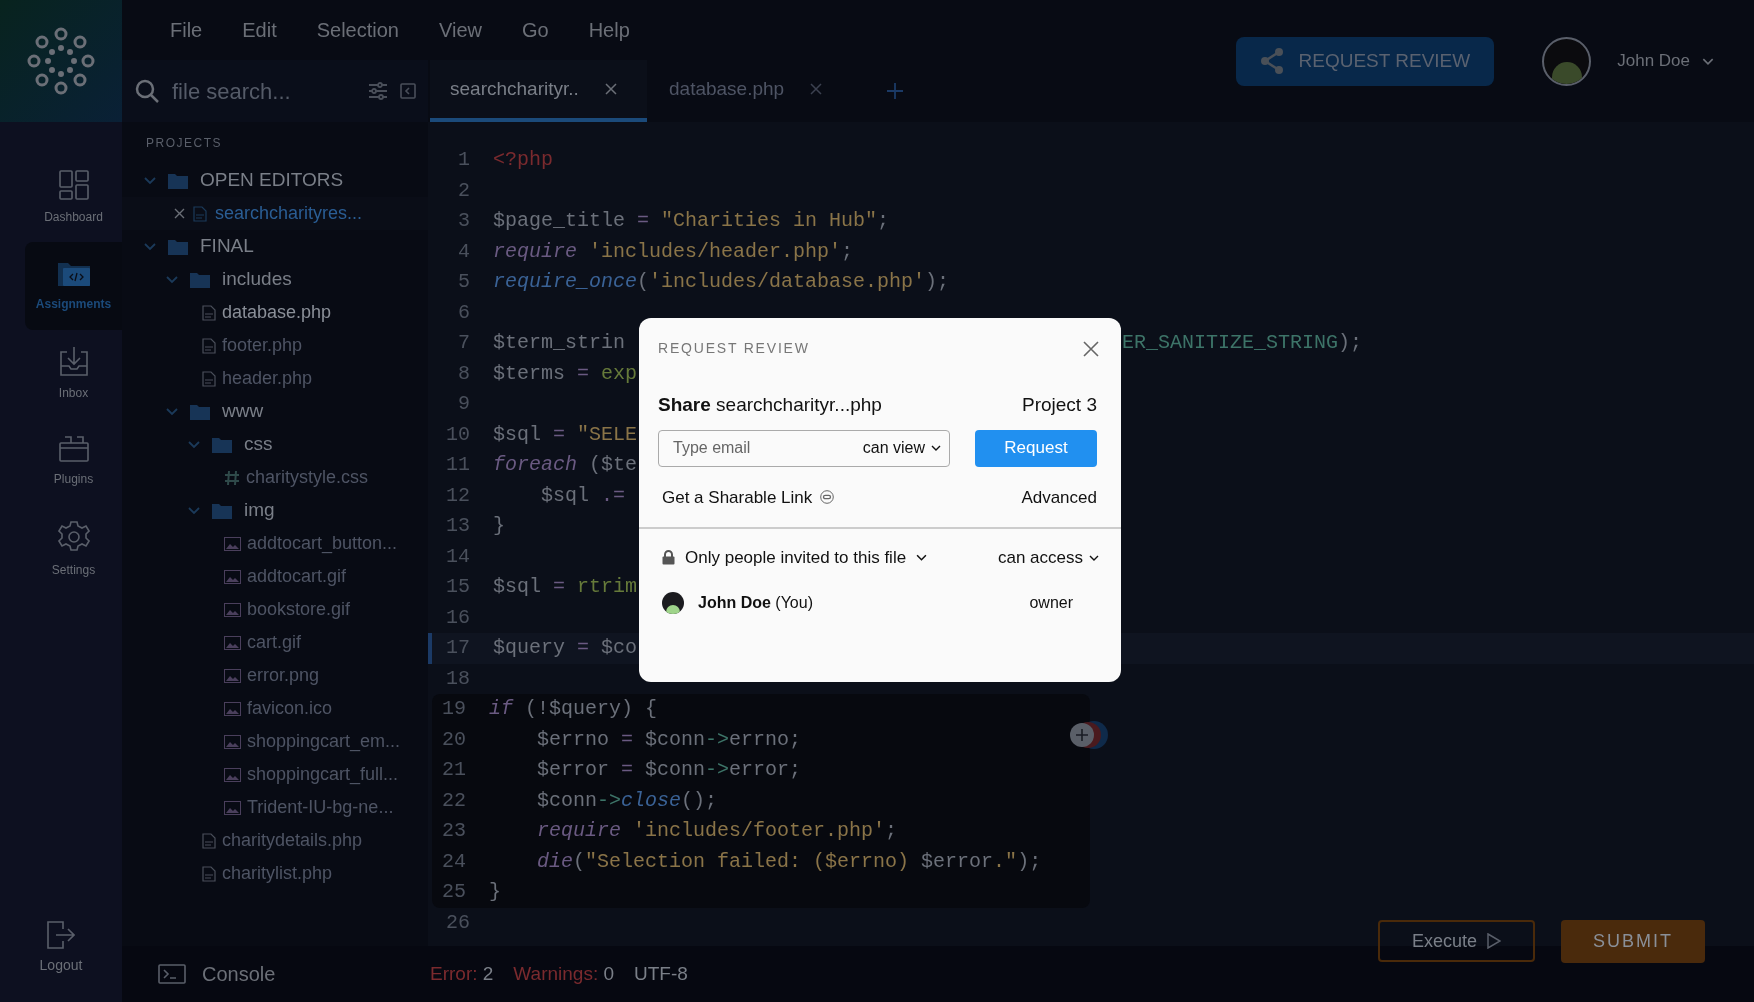 This screenshot has height=1002, width=1754. What do you see at coordinates (275, 411) in the screenshot?
I see `tree-folder: www` at bounding box center [275, 411].